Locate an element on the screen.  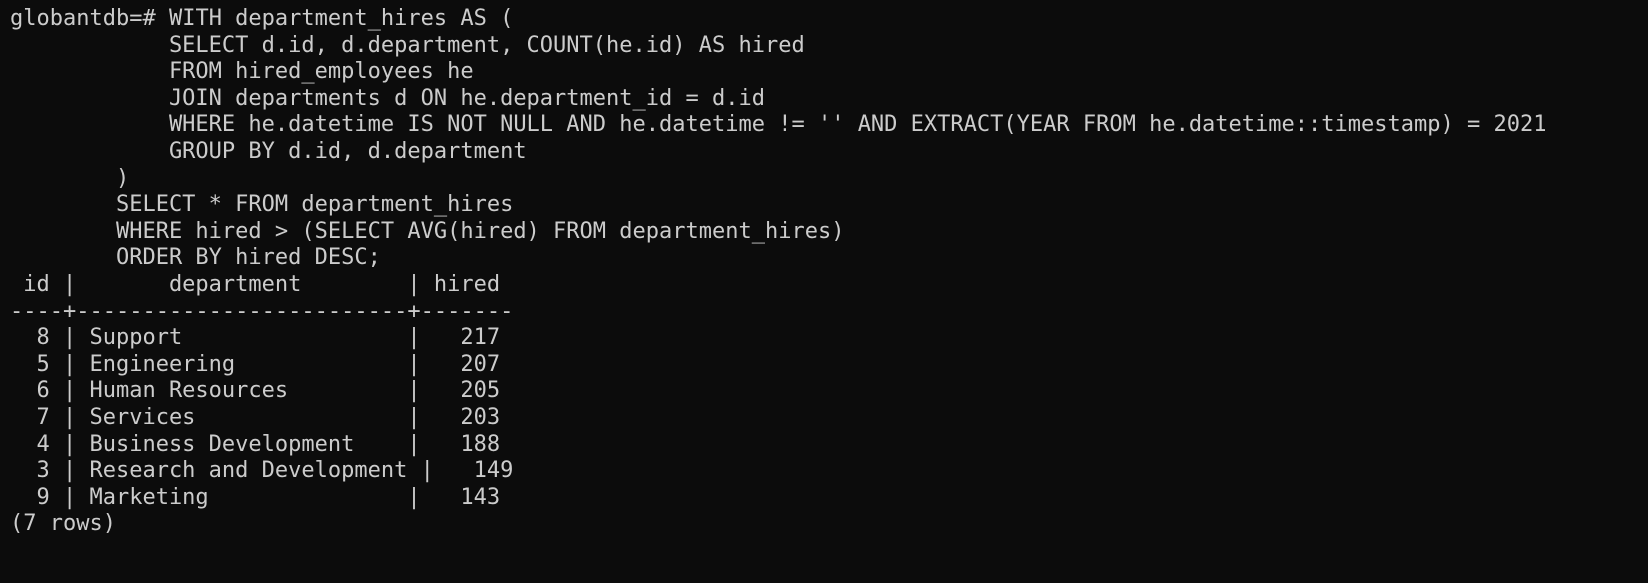
query-line-first: globantdb=# WITH department_hires AS ( is located at coordinates (829, 19).